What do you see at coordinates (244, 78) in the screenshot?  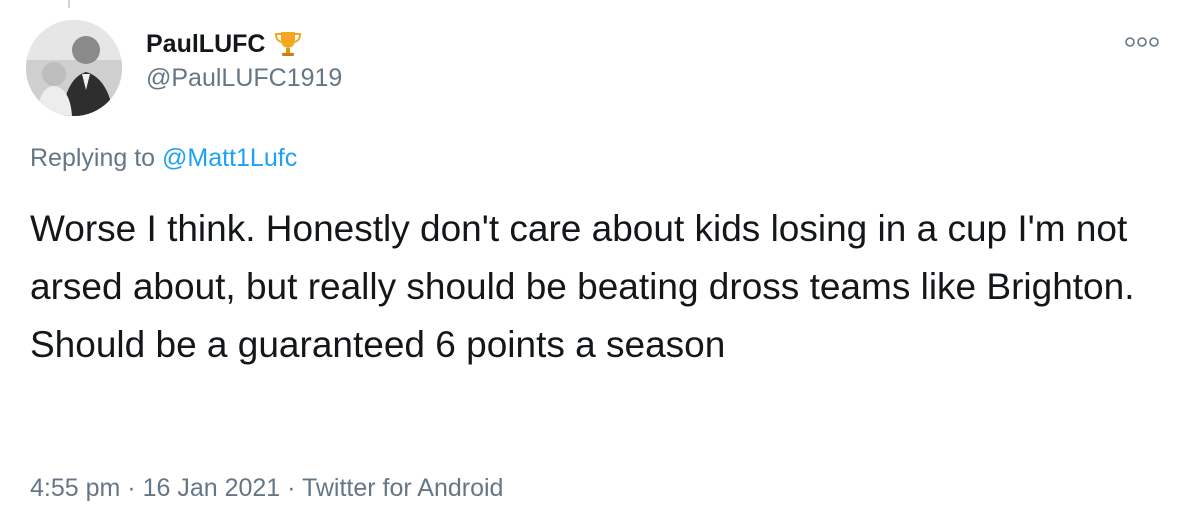 I see `user-handle: @PaulLUFC1919` at bounding box center [244, 78].